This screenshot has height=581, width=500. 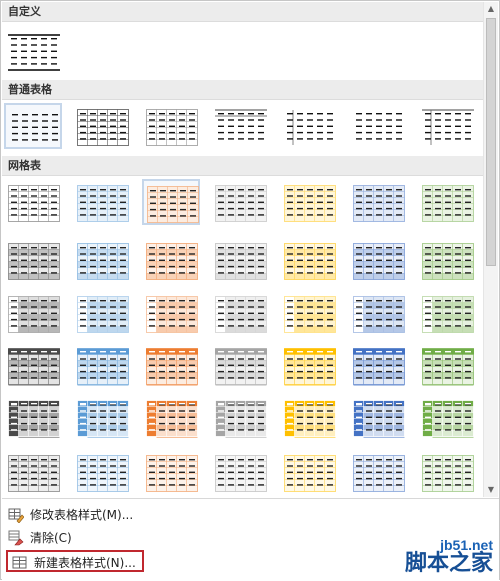 What do you see at coordinates (16, 538) in the screenshot?
I see `eraser-icon` at bounding box center [16, 538].